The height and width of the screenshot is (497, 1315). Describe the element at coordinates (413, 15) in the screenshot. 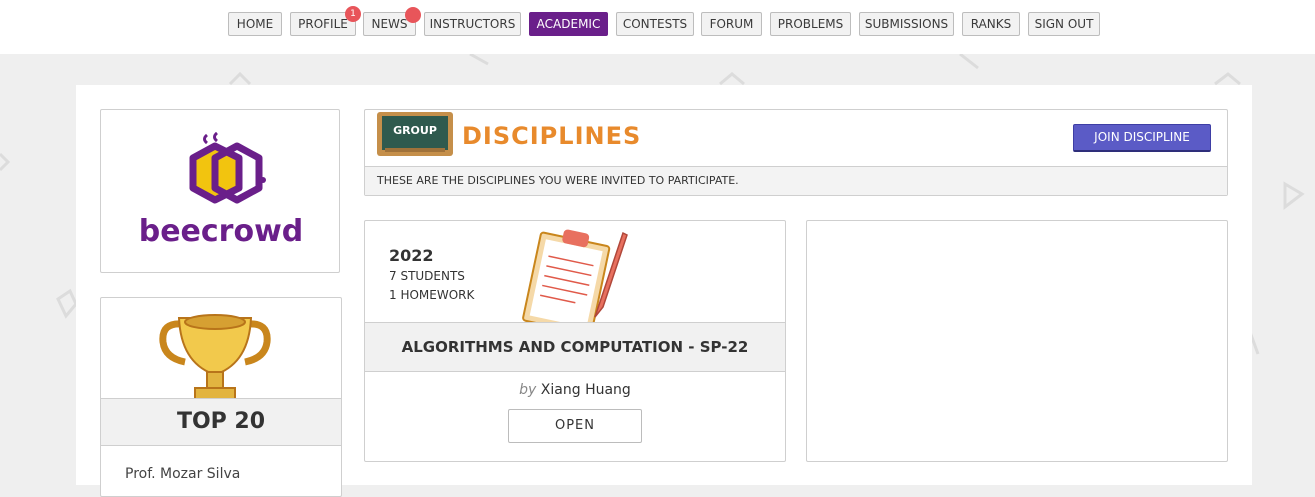

I see `news-notification-dot` at that location.